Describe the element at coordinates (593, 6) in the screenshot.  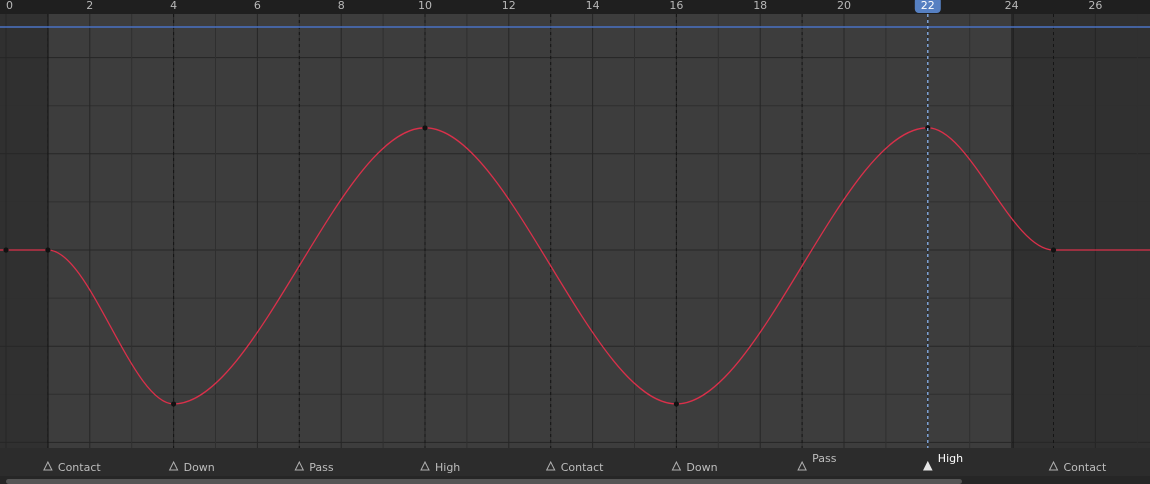
I see `ruler-label: 14` at that location.